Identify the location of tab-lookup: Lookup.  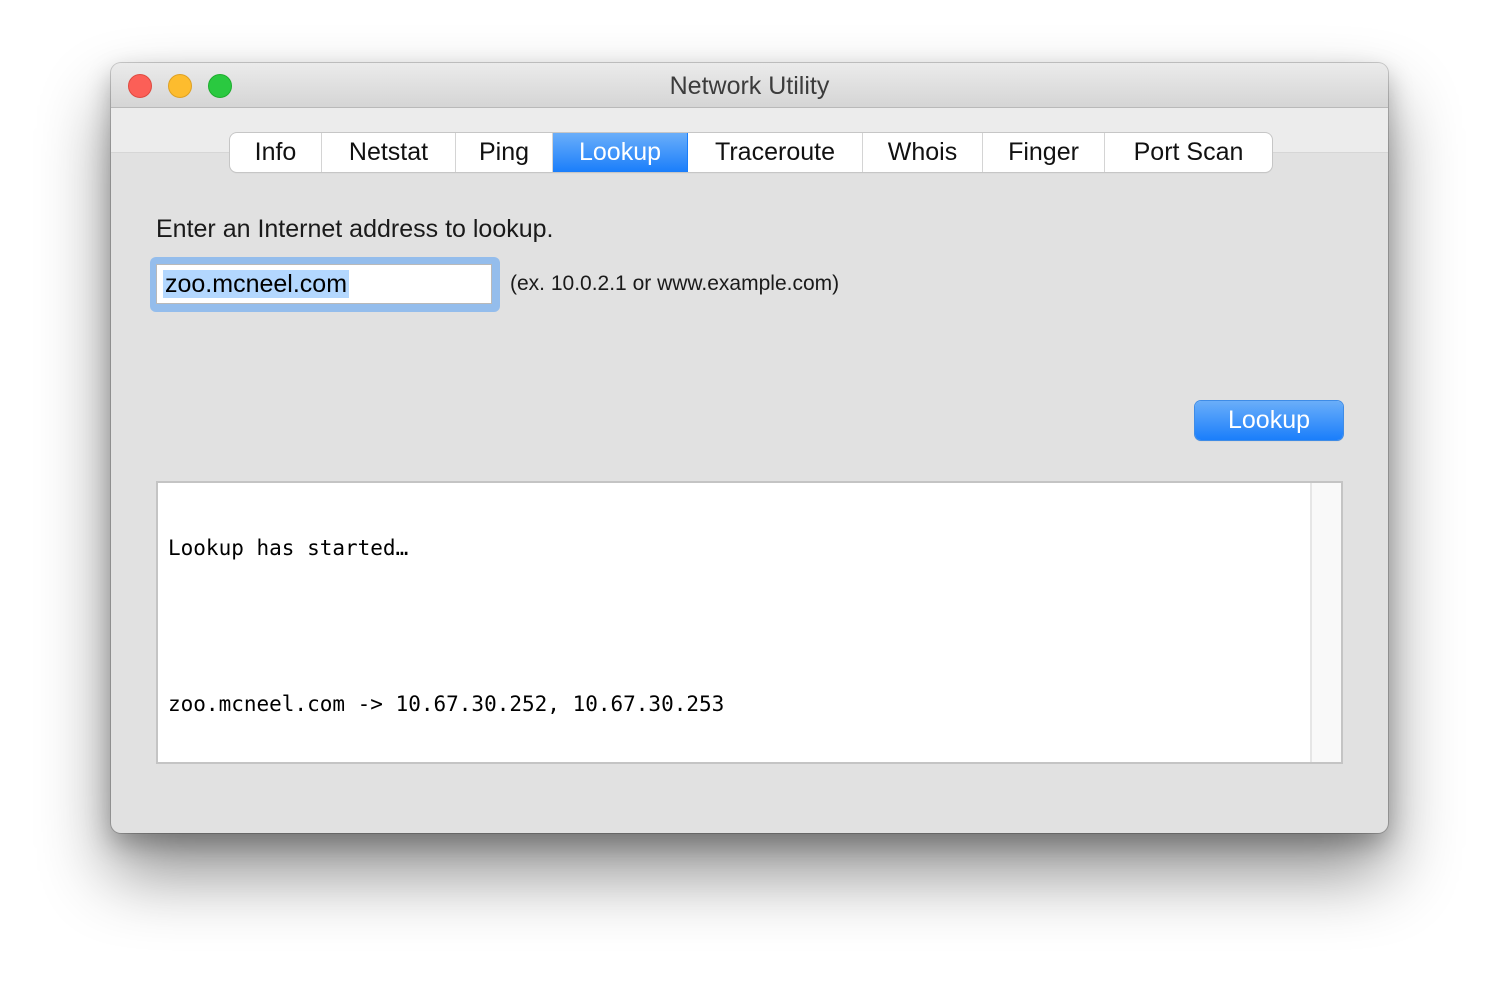
(620, 152).